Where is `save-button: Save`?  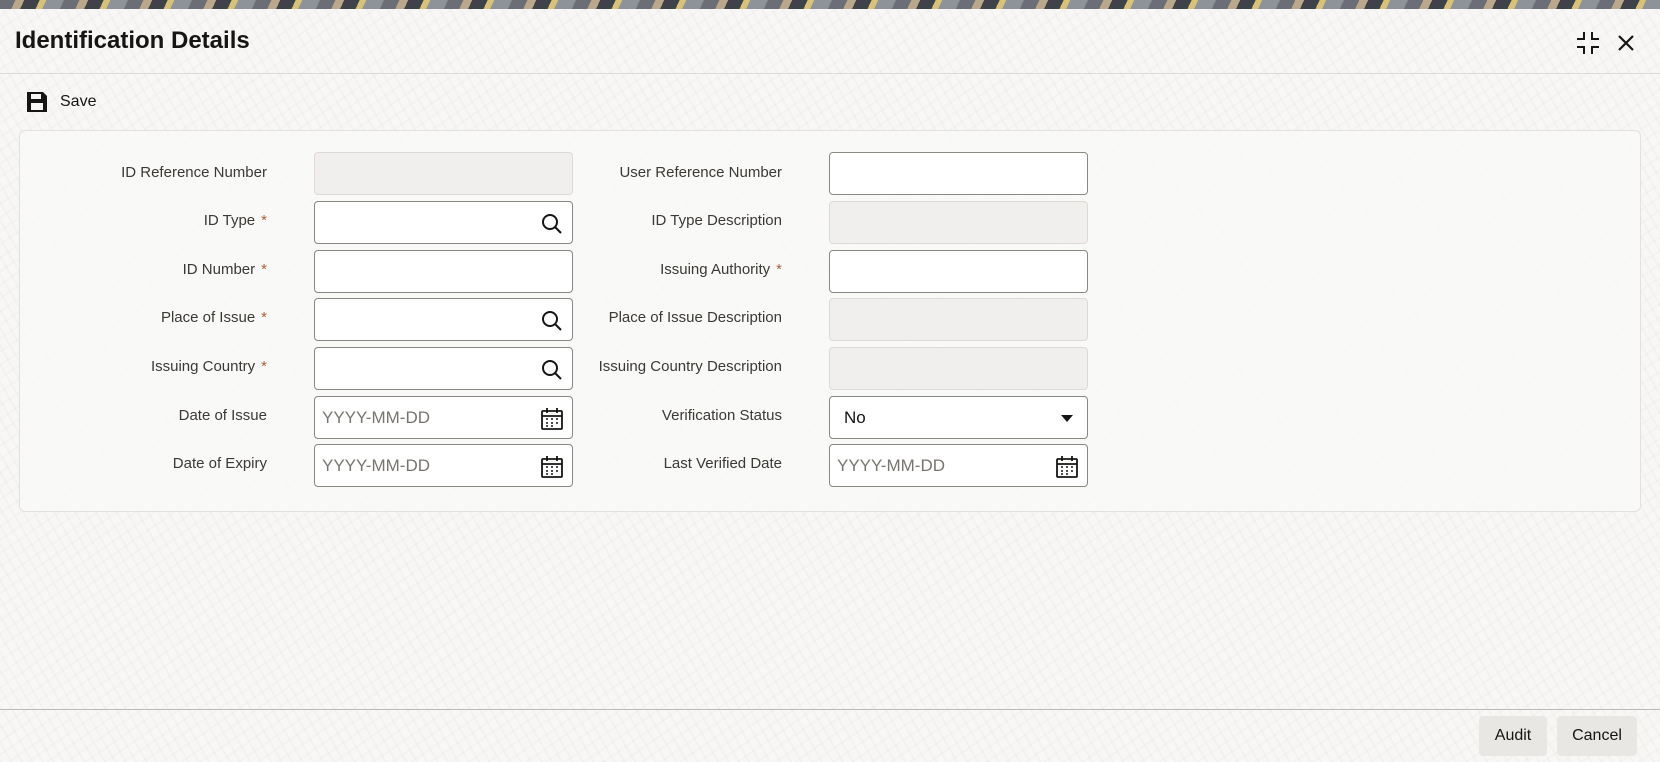 save-button: Save is located at coordinates (61, 102).